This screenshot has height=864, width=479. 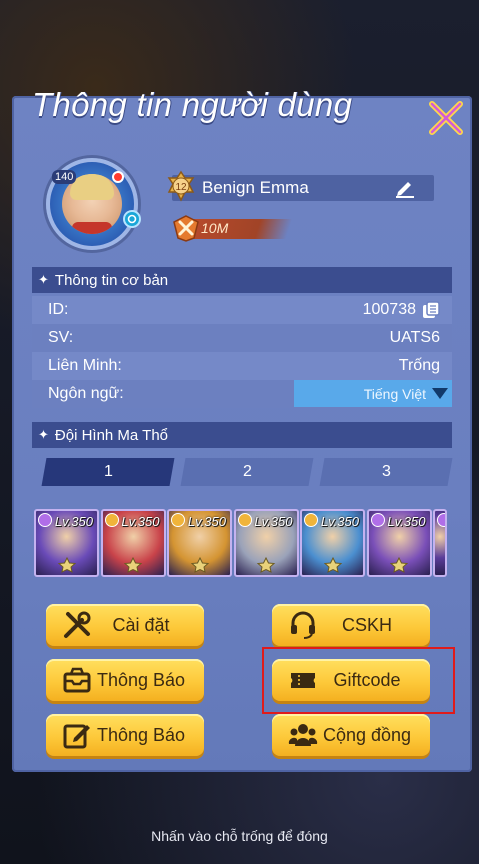 What do you see at coordinates (303, 625) in the screenshot?
I see `headset-icon` at bounding box center [303, 625].